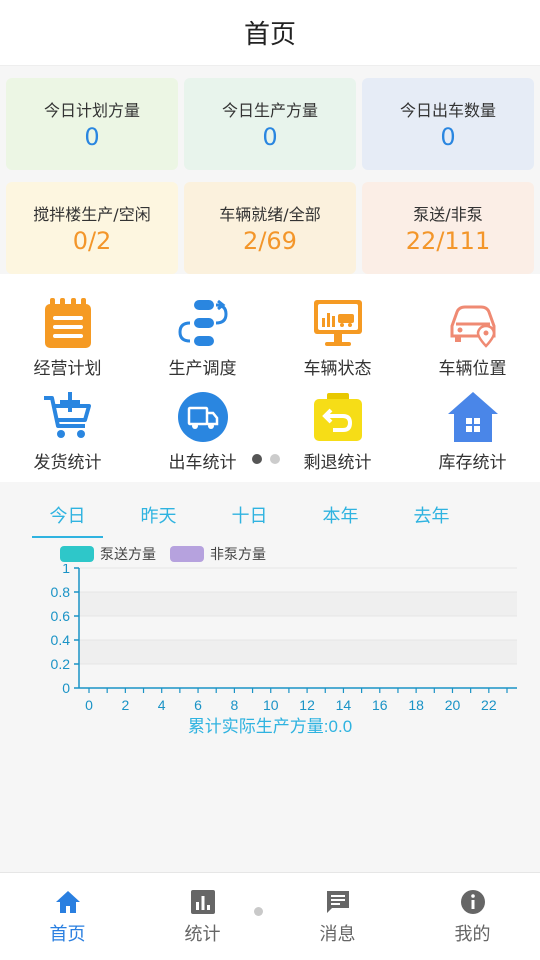  I want to click on nav-indicator-dot, so click(258, 911).